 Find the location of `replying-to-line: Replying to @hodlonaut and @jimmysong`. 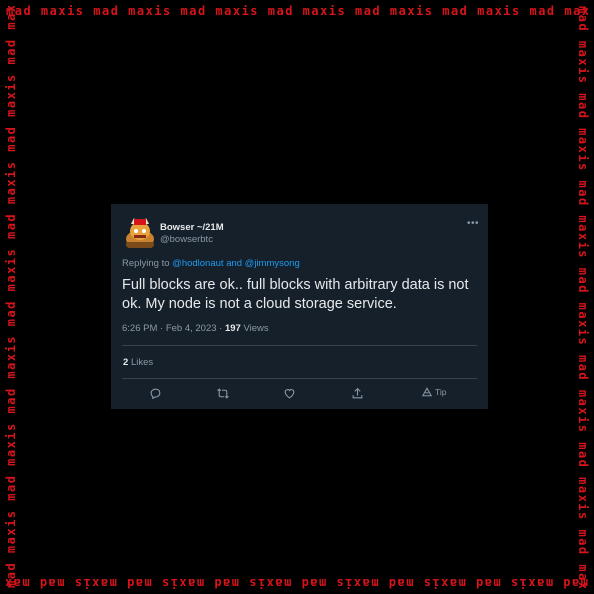

replying-to-line: Replying to @hodlonaut and @jimmysong is located at coordinates (211, 263).